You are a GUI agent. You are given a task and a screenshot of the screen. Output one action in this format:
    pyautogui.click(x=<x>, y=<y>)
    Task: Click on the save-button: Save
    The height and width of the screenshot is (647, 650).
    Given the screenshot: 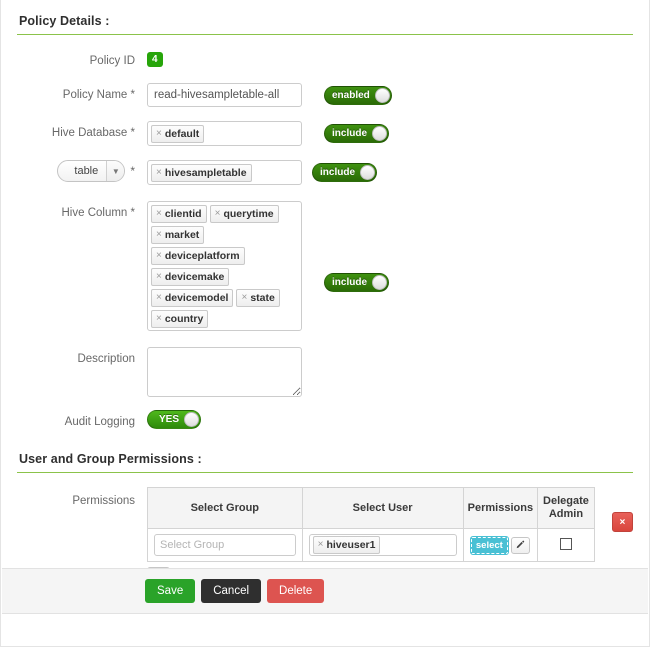 What is the action you would take?
    pyautogui.click(x=170, y=591)
    